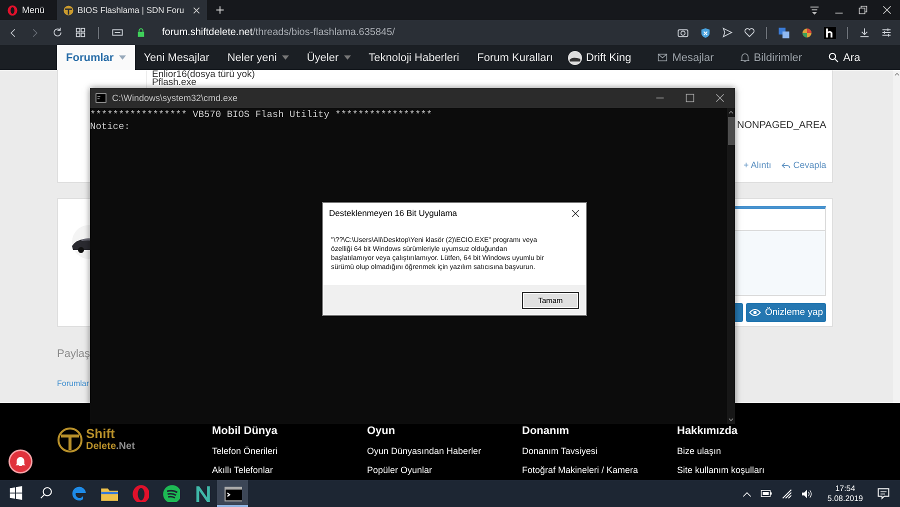 The image size is (900, 507). I want to click on alerts-link: Bildirimler, so click(771, 57).